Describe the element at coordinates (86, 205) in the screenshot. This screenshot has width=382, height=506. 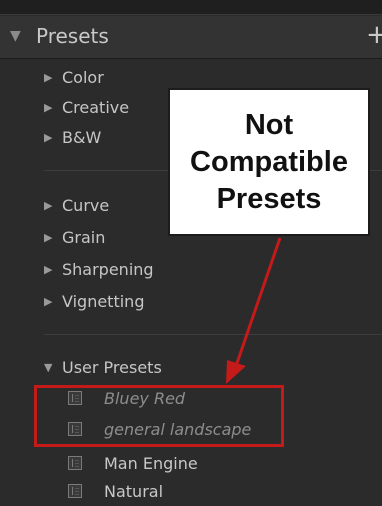
I see `folder-label: Curve` at that location.